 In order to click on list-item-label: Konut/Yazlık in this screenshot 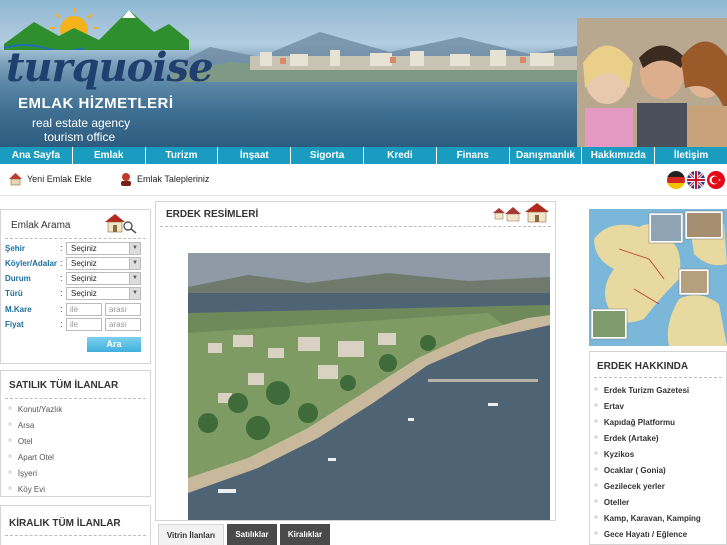, I will do `click(40, 409)`.